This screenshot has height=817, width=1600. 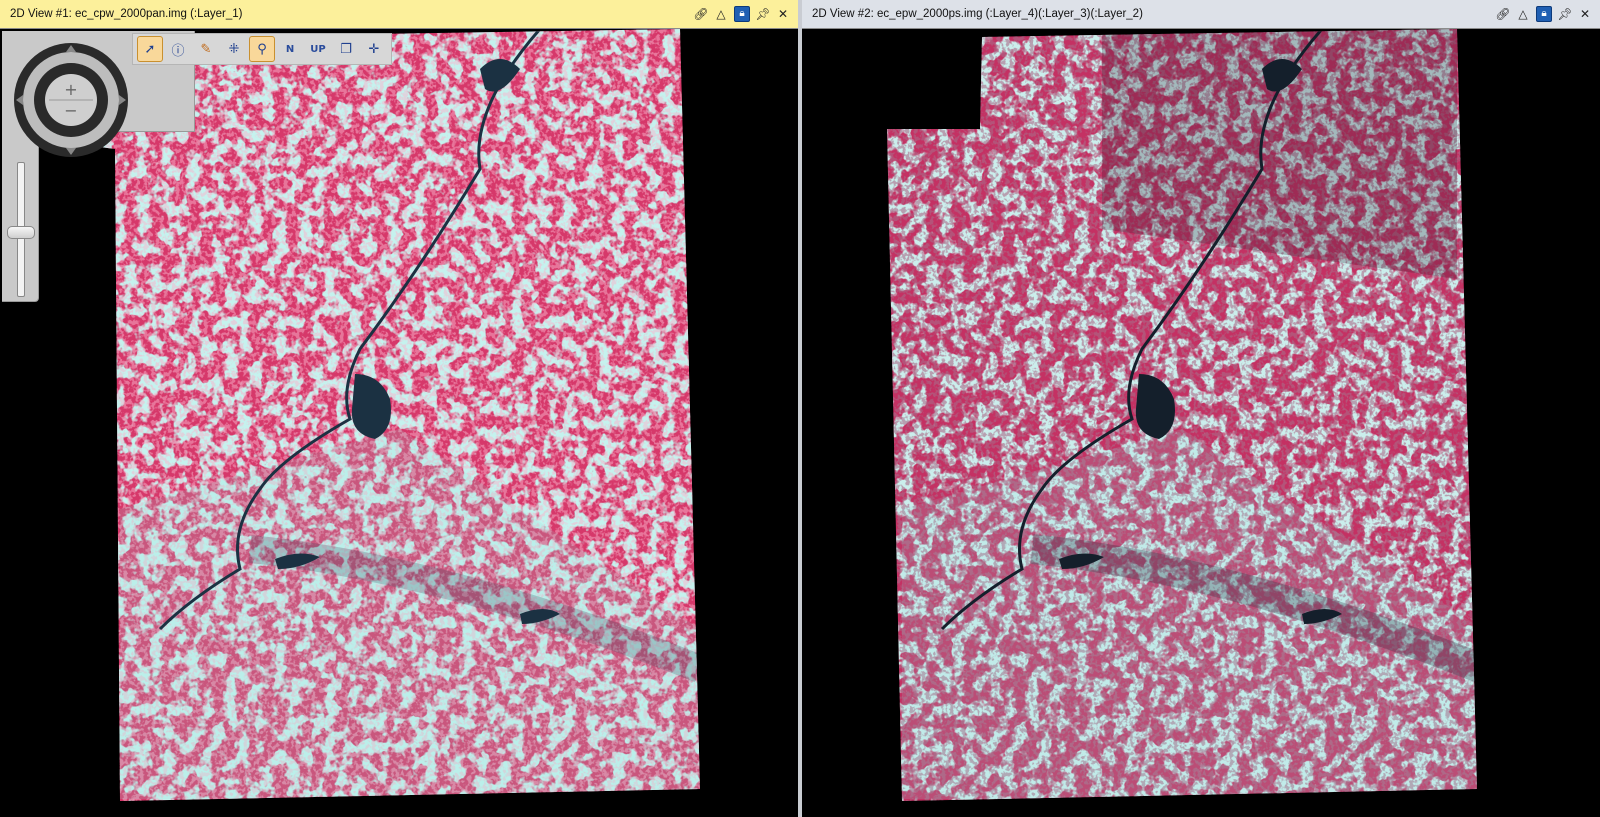 I want to click on paint-tool: ✎, so click(x=206, y=49).